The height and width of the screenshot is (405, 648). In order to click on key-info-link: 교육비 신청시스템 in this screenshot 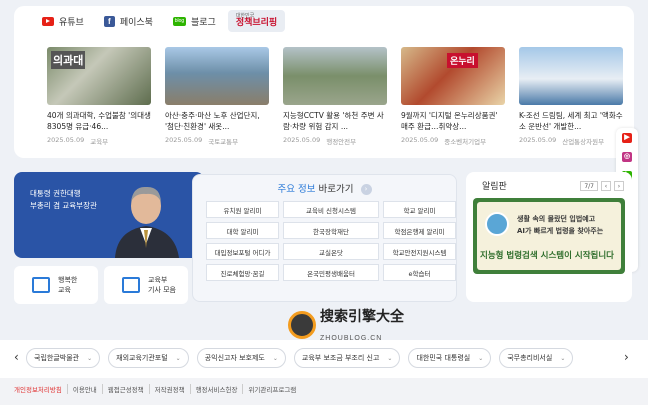, I will do `click(331, 209)`.